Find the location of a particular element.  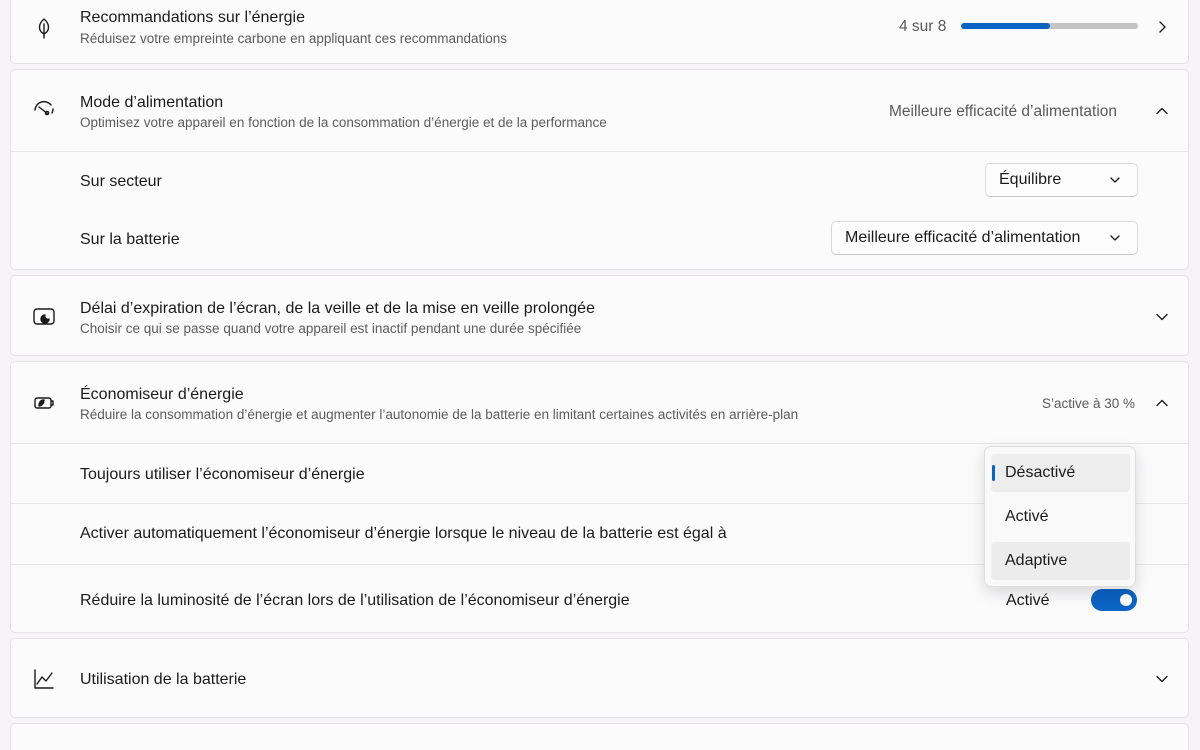

energy-saver-title: Économiseur d’énergie is located at coordinates (162, 394).